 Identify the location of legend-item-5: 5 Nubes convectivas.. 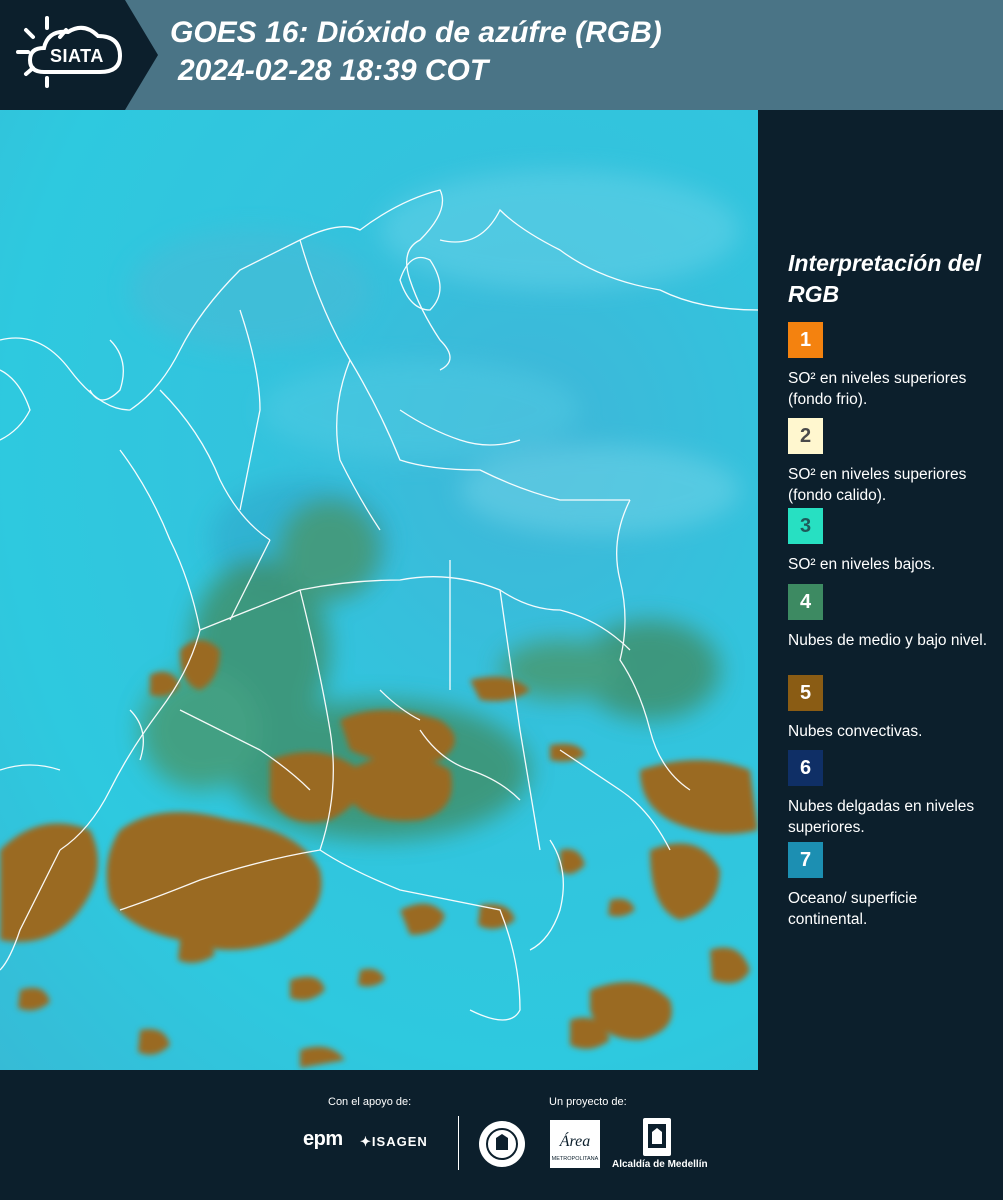
(893, 708).